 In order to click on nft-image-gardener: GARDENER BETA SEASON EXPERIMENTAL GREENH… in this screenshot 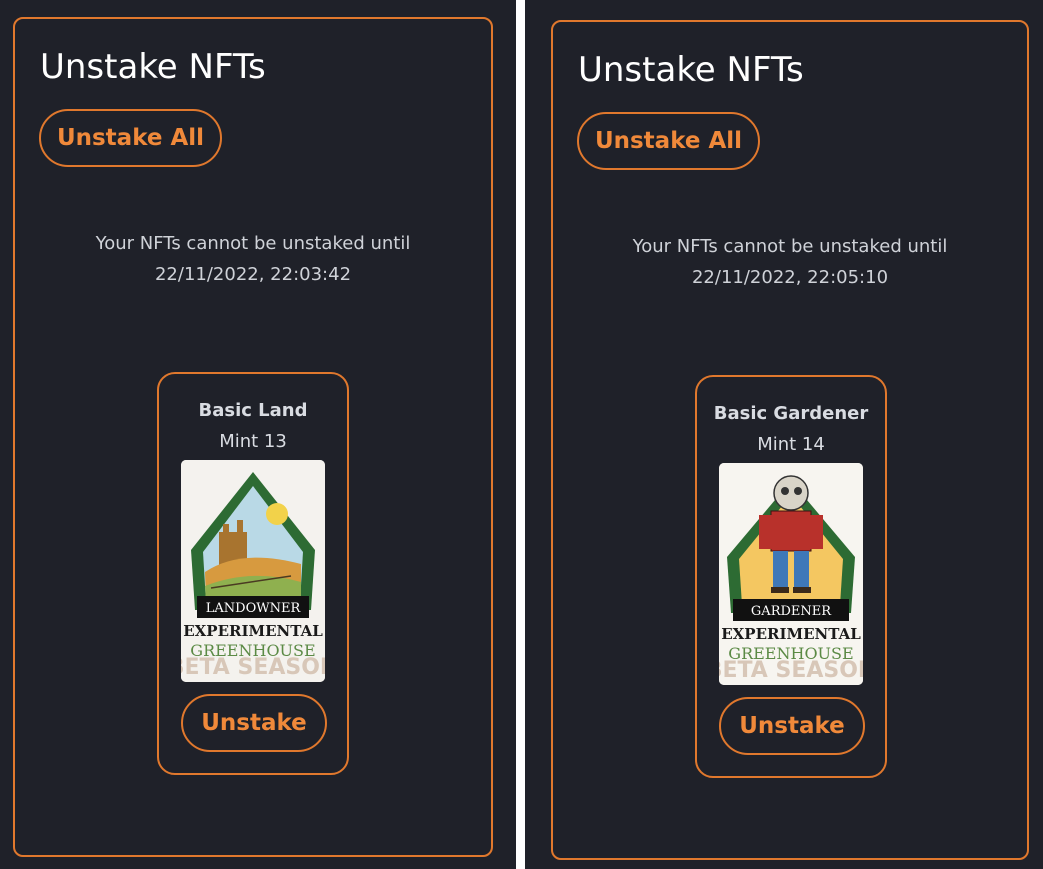, I will do `click(791, 574)`.